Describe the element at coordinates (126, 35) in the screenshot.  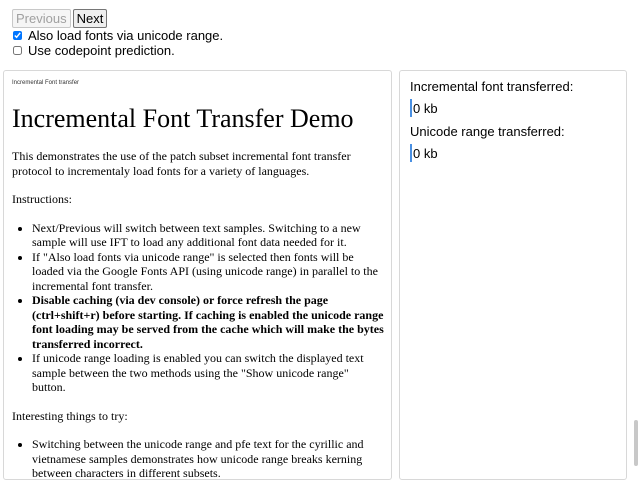
I see `unicode-range-label: Also load fonts via unicode range.` at that location.